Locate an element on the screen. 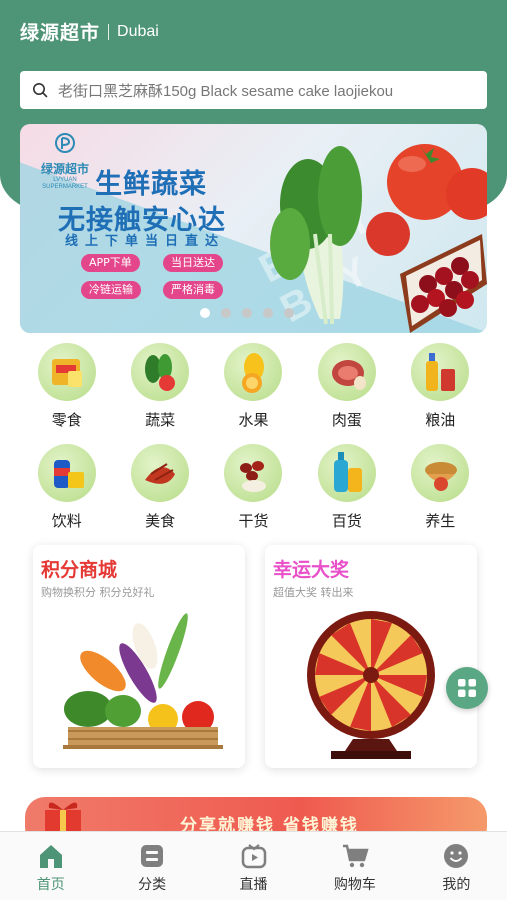  category-label: 蔬菜 is located at coordinates (160, 420).